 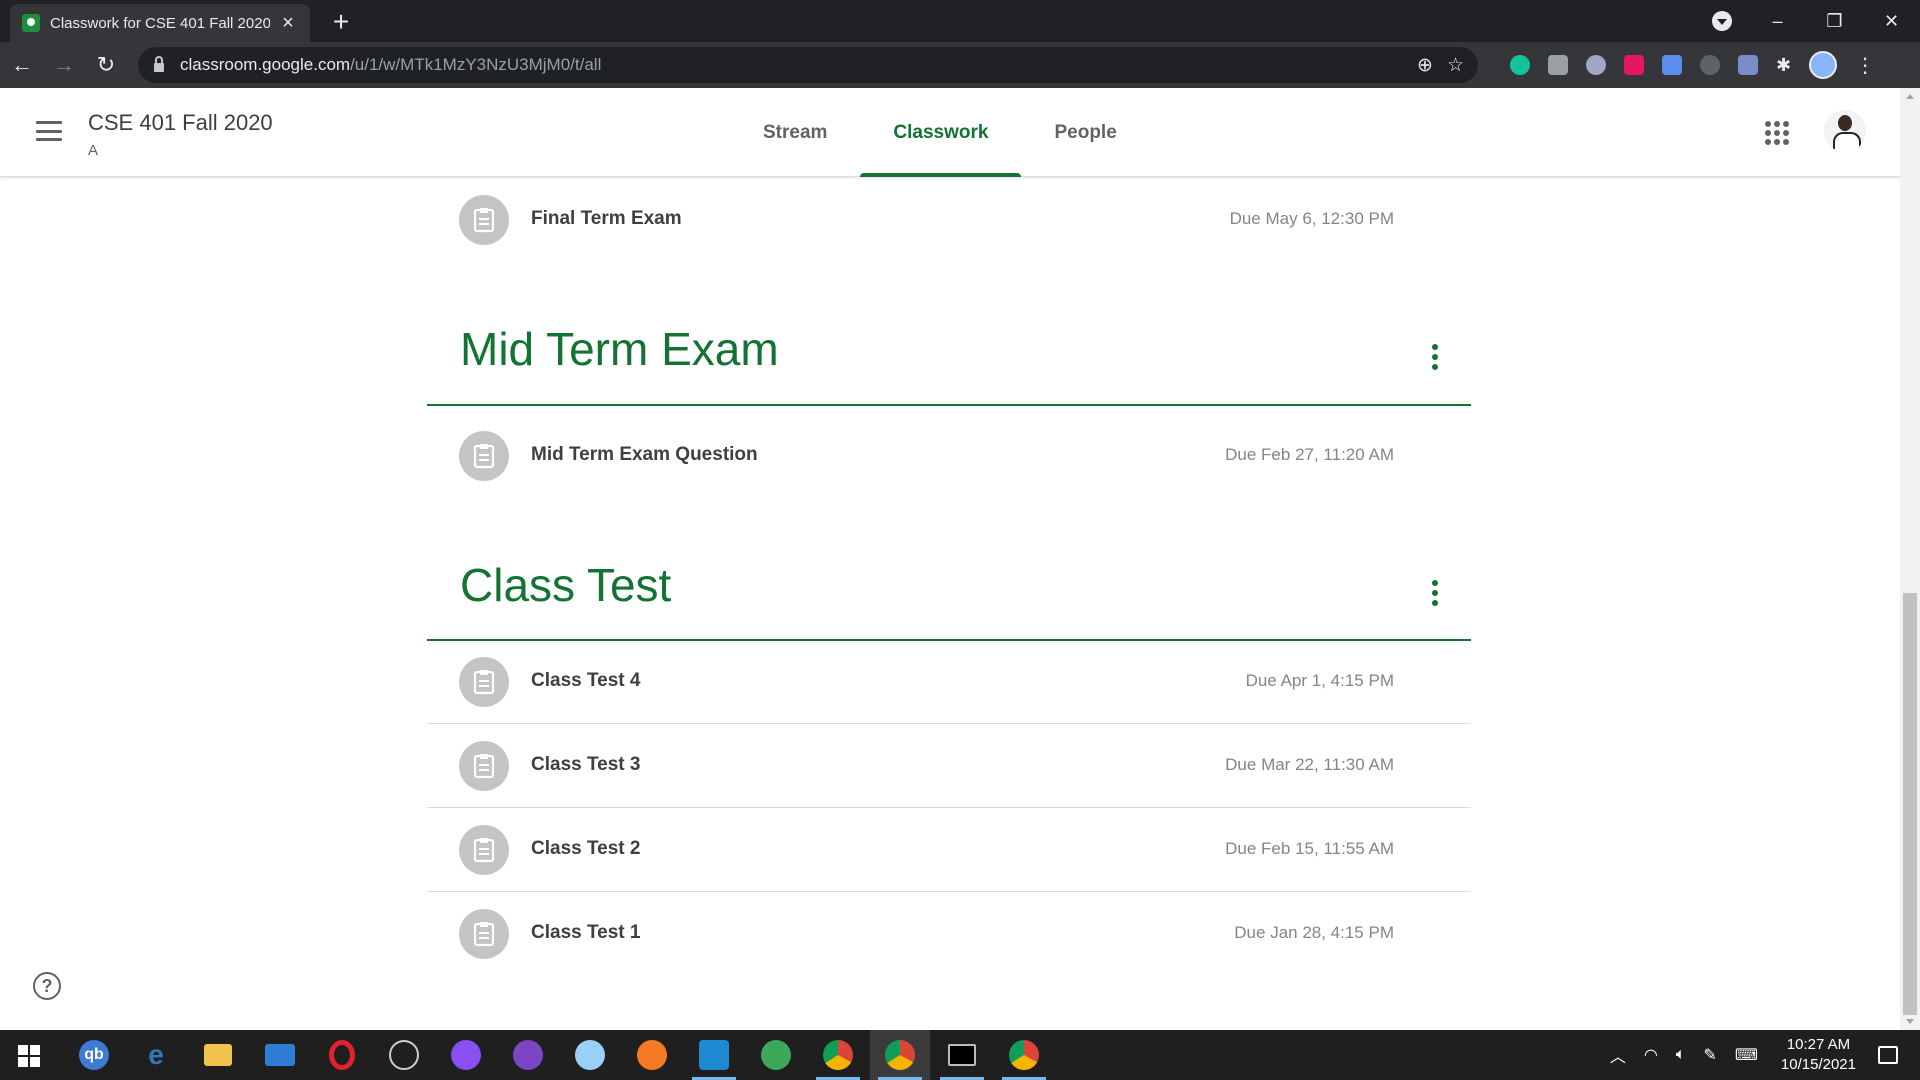 I want to click on scroll-thumb, so click(x=1910, y=804).